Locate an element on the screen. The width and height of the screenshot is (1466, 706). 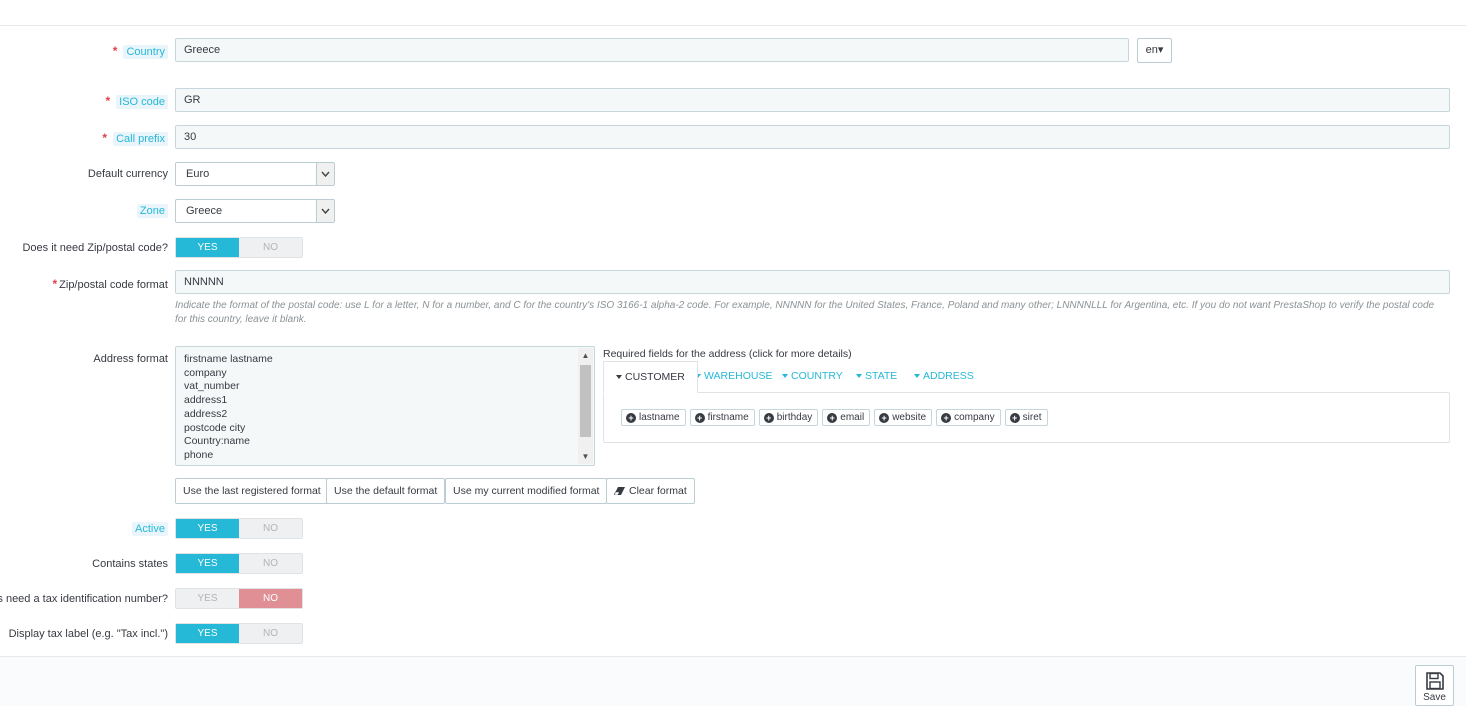
zip-format-label: * Zip/postal code format is located at coordinates (110, 284).